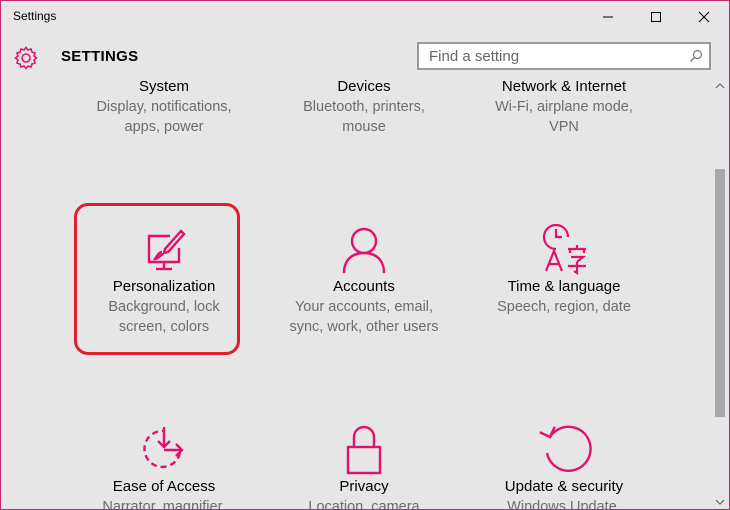 This screenshot has height=510, width=730. I want to click on tile-name: Ease of Access, so click(164, 486).